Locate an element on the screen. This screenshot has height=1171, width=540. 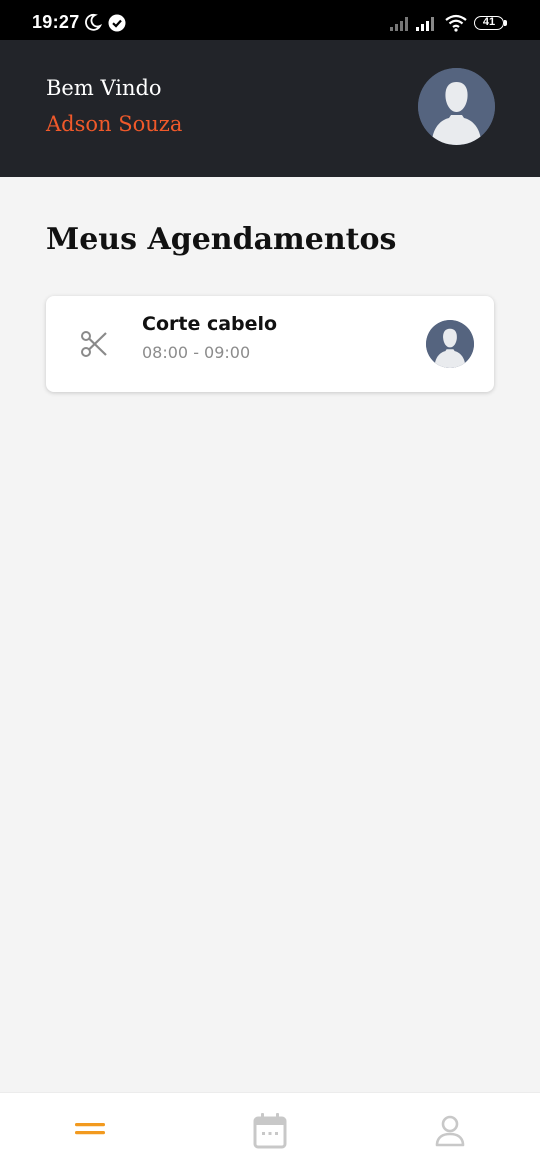
nav-calendar is located at coordinates (270, 1132).